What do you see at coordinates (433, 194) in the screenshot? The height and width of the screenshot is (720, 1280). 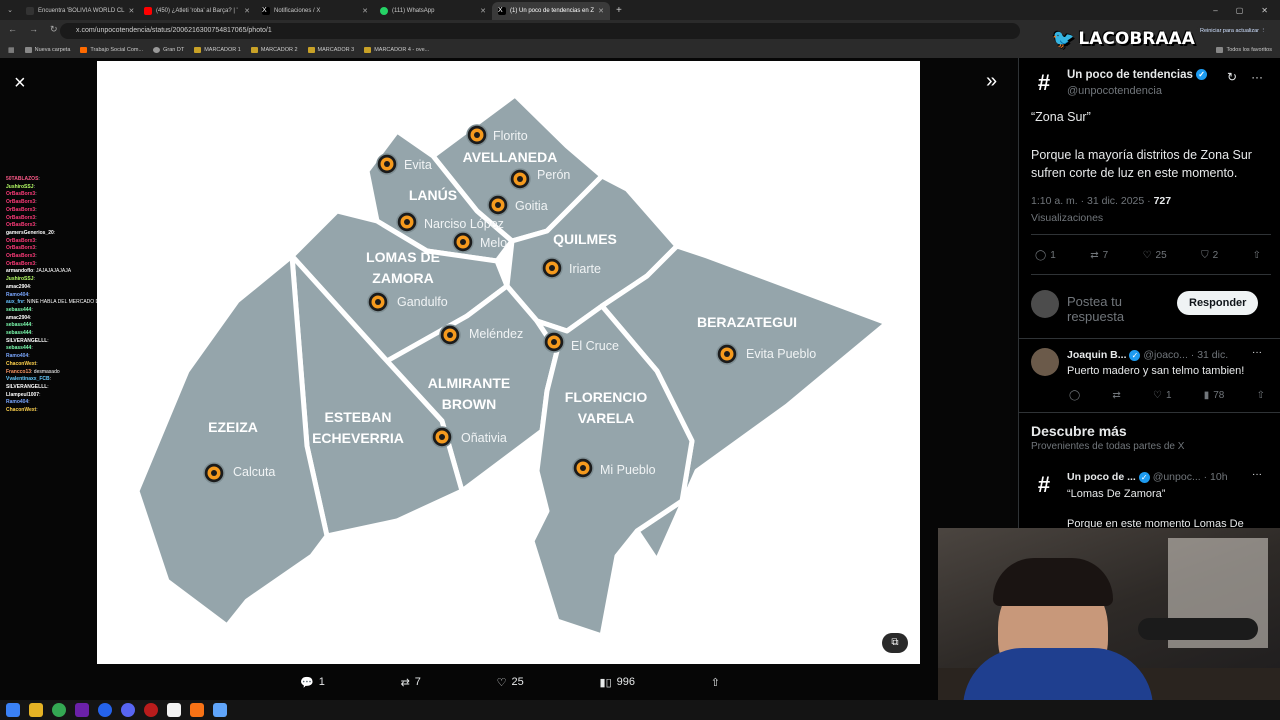 I see `label-lanus: LANÚS` at bounding box center [433, 194].